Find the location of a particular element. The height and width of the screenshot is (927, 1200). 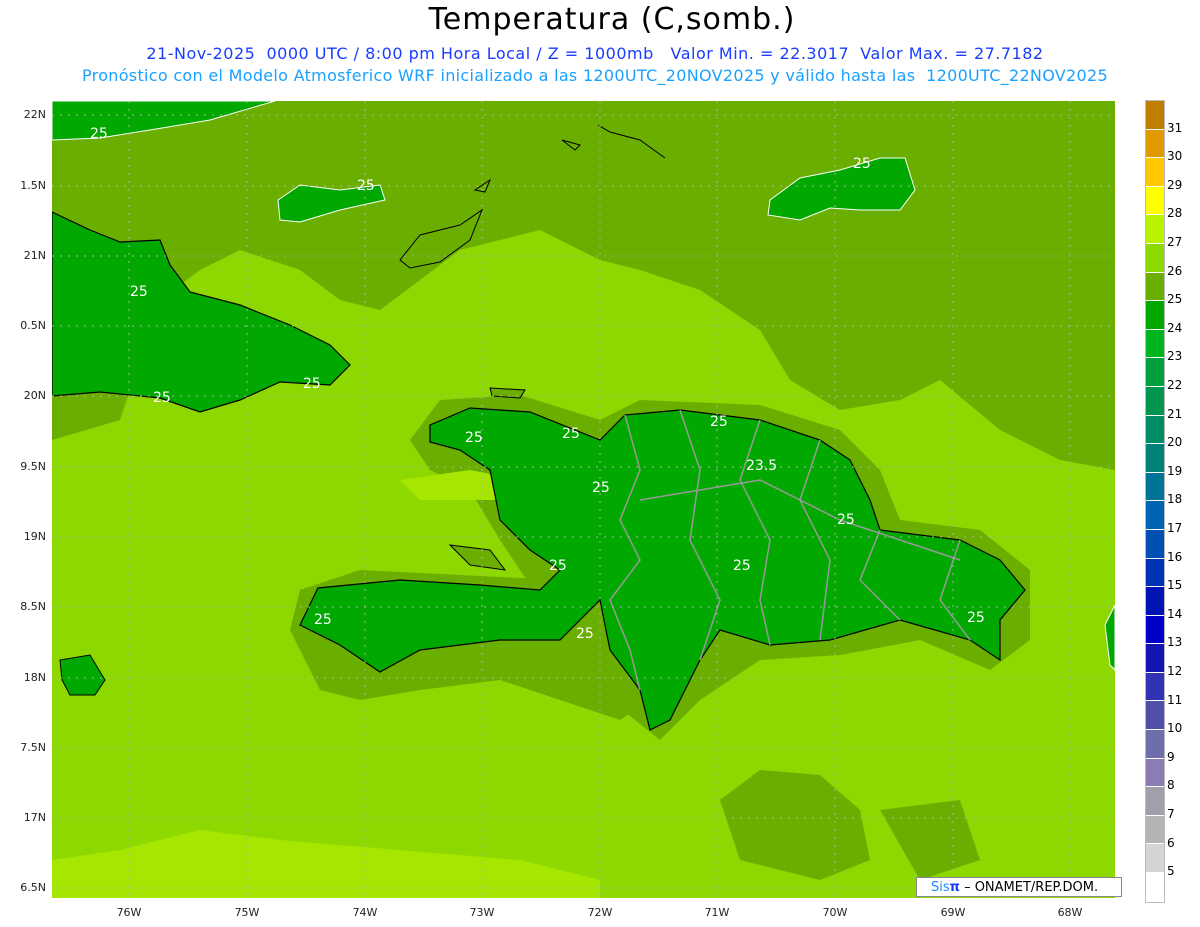

colorbar-label: 20 is located at coordinates (1175, 442).